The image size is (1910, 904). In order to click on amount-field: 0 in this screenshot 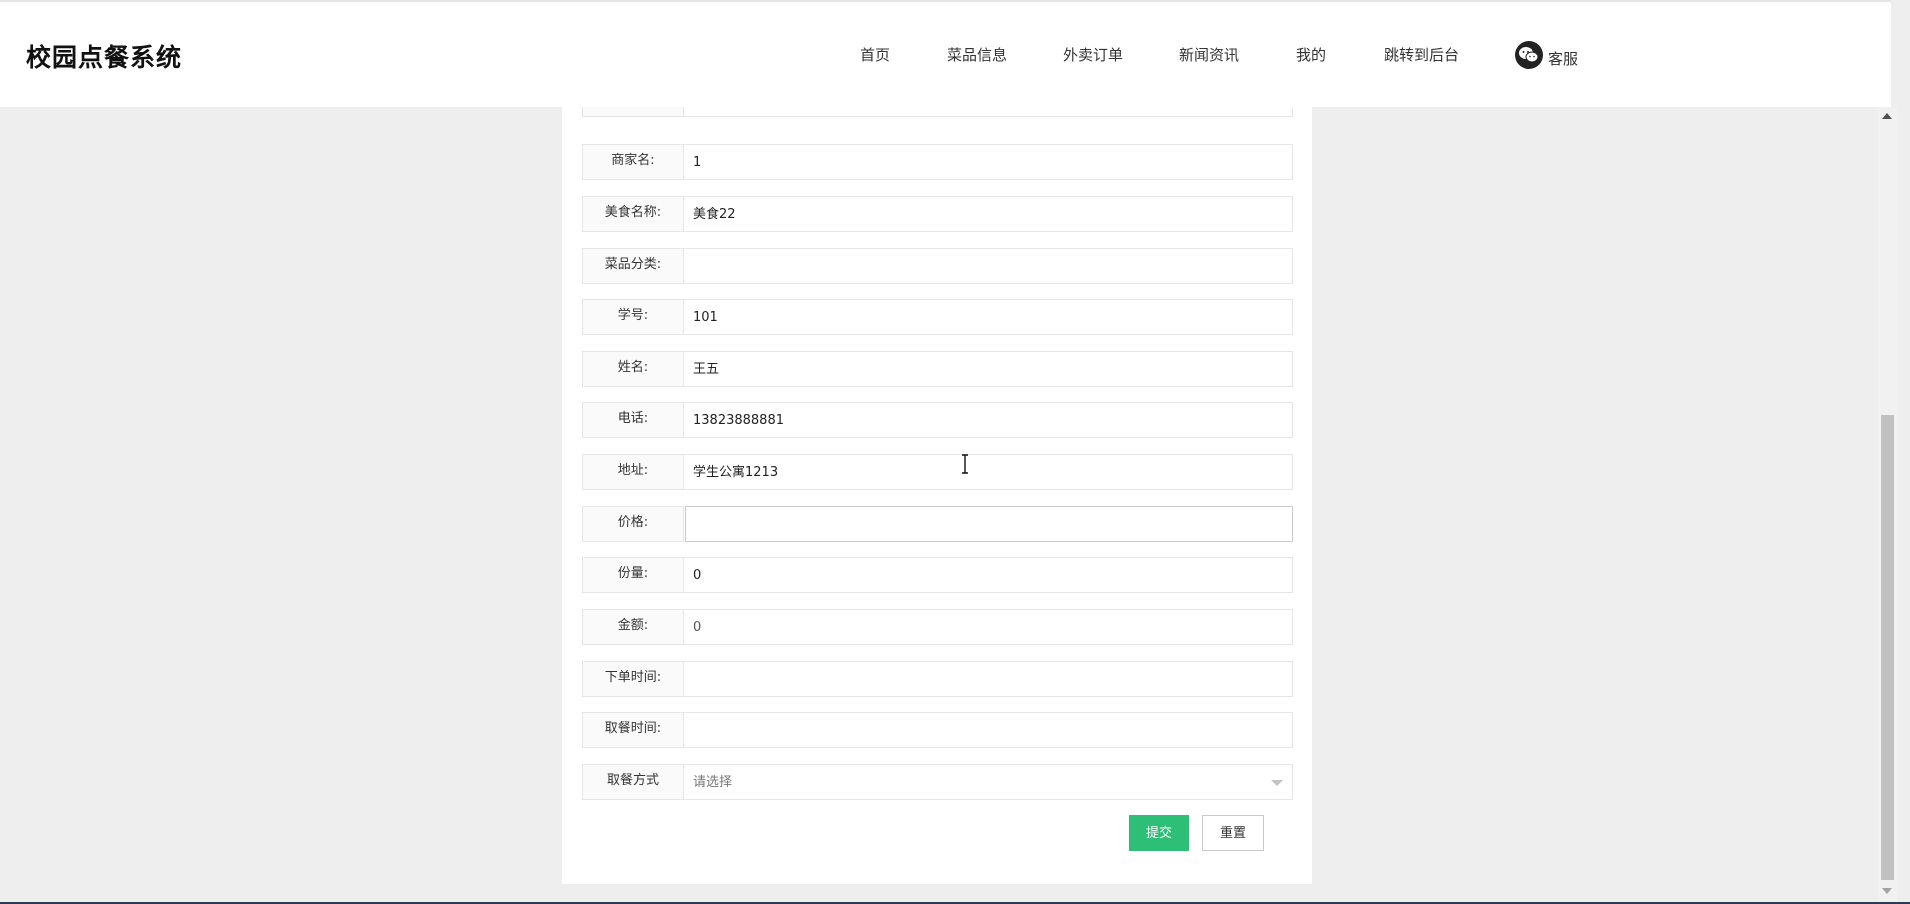, I will do `click(988, 627)`.